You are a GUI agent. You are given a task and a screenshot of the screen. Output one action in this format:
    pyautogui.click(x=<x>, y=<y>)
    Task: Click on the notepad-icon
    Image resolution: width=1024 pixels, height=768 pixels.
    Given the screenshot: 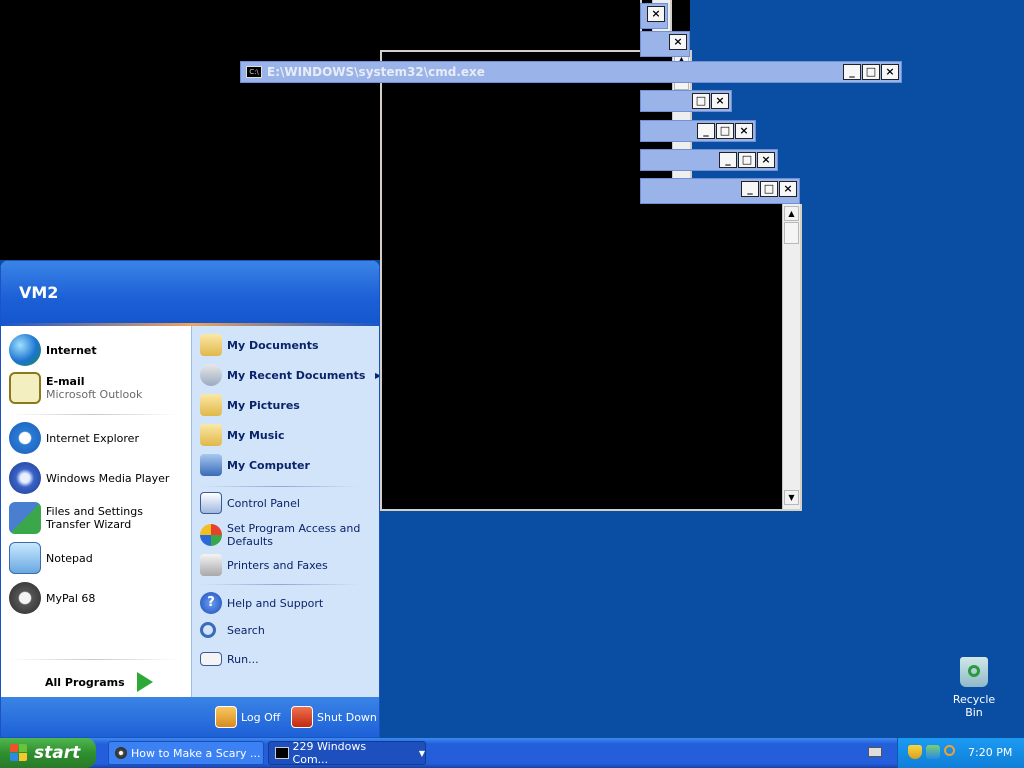 What is the action you would take?
    pyautogui.click(x=25, y=558)
    